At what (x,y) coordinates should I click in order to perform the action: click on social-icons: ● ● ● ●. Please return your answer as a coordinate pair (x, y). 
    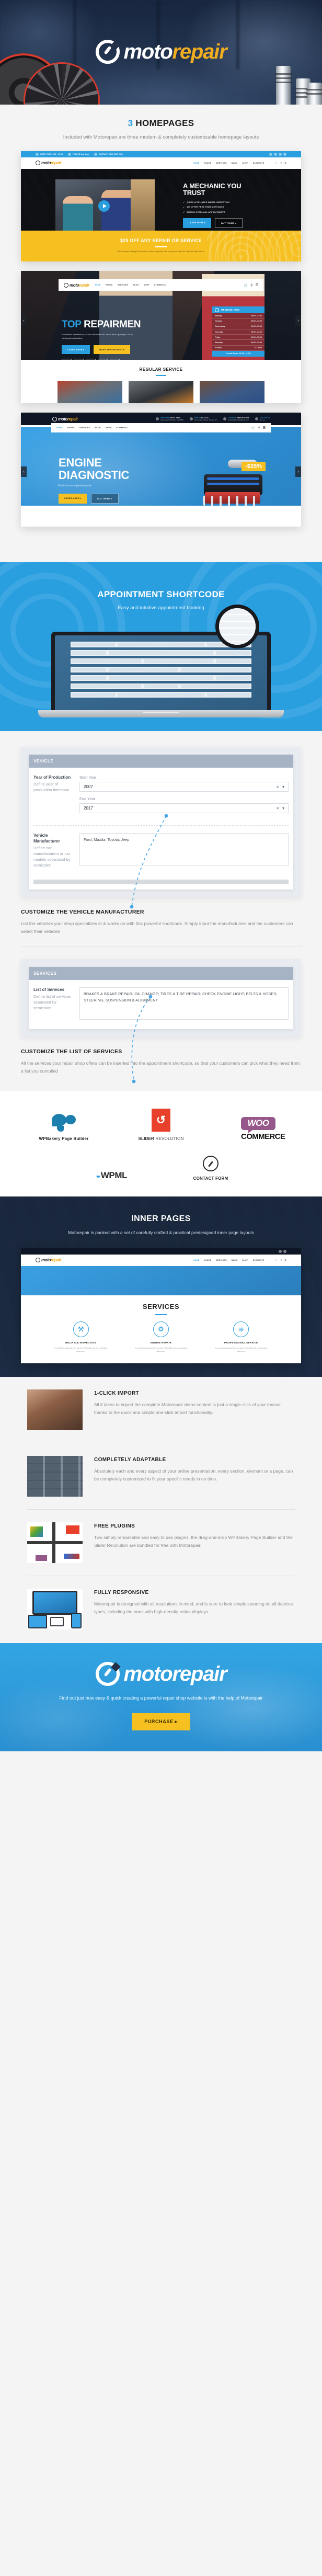
    Looking at the image, I should click on (265, 420).